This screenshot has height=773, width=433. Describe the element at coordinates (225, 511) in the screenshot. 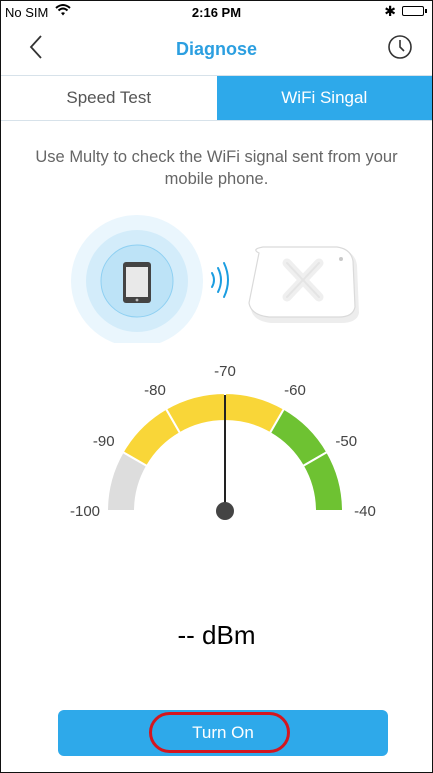

I see `gauge-hub` at that location.